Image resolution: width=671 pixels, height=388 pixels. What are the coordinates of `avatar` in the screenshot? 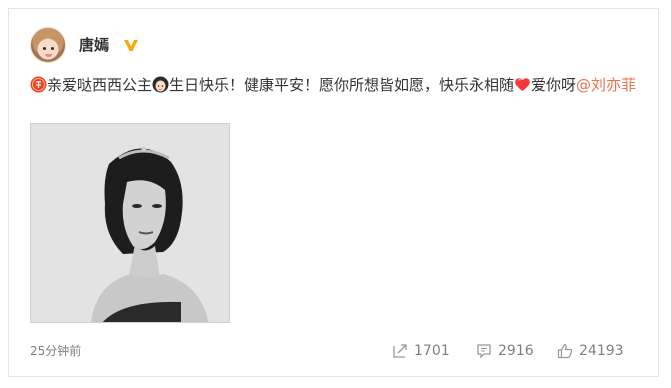 It's located at (48, 45).